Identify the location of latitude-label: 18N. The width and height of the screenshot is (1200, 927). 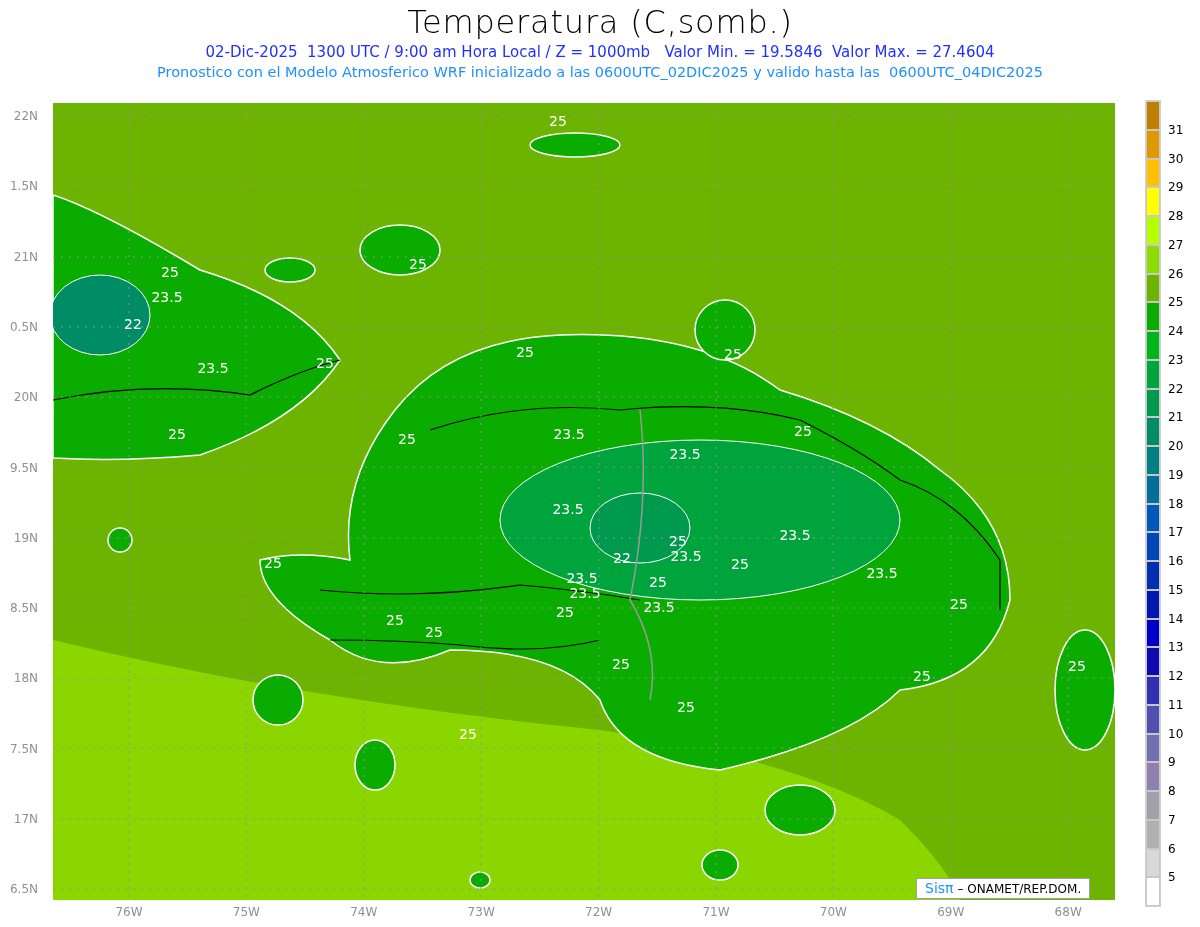
(25, 678).